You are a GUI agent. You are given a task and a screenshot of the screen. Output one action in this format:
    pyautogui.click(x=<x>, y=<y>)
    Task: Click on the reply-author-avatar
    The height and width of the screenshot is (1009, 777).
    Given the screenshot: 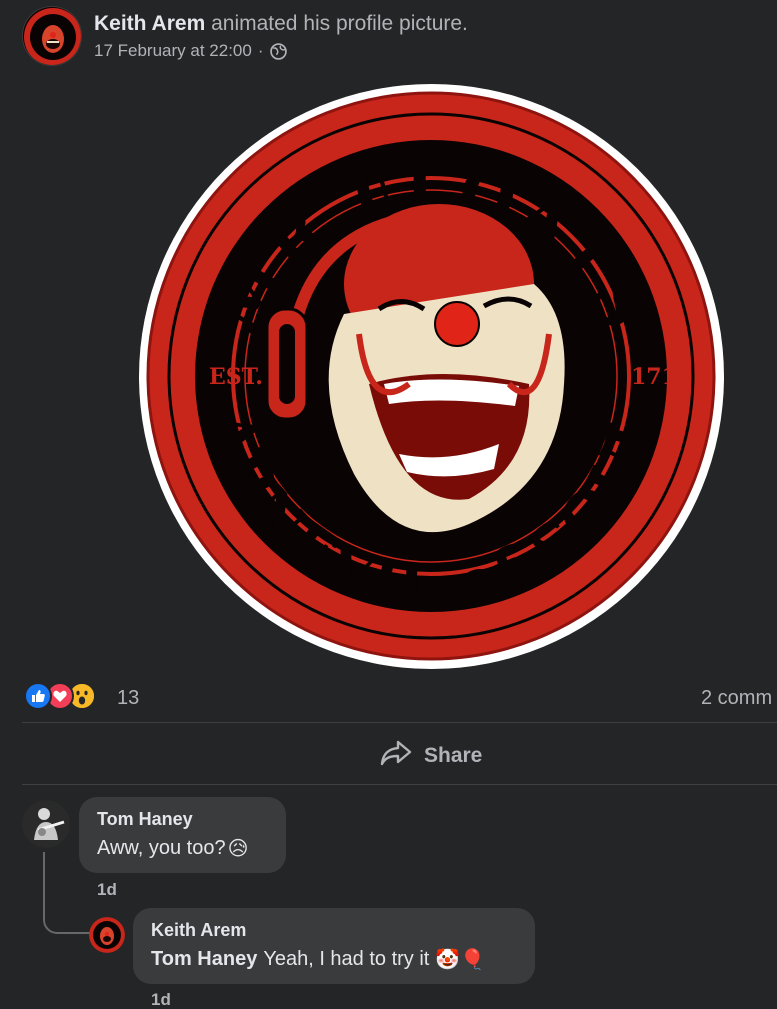 What is the action you would take?
    pyautogui.click(x=107, y=935)
    